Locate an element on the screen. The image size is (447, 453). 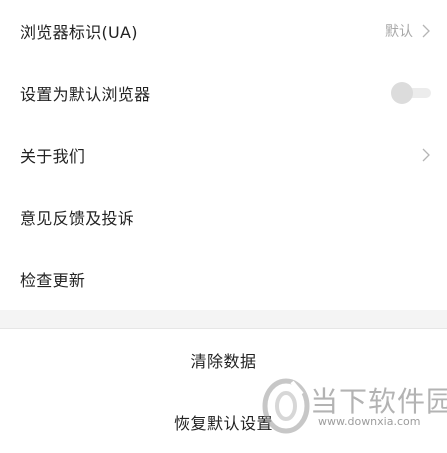
setting-label-check-update: 检查更新 is located at coordinates (53, 280).